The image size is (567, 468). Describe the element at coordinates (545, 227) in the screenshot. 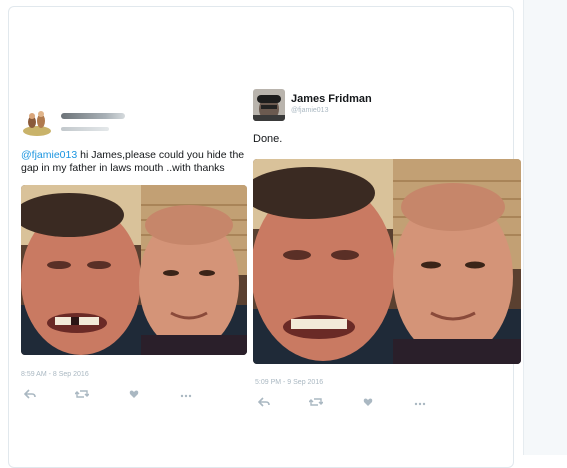

I see `right-sidebar` at that location.